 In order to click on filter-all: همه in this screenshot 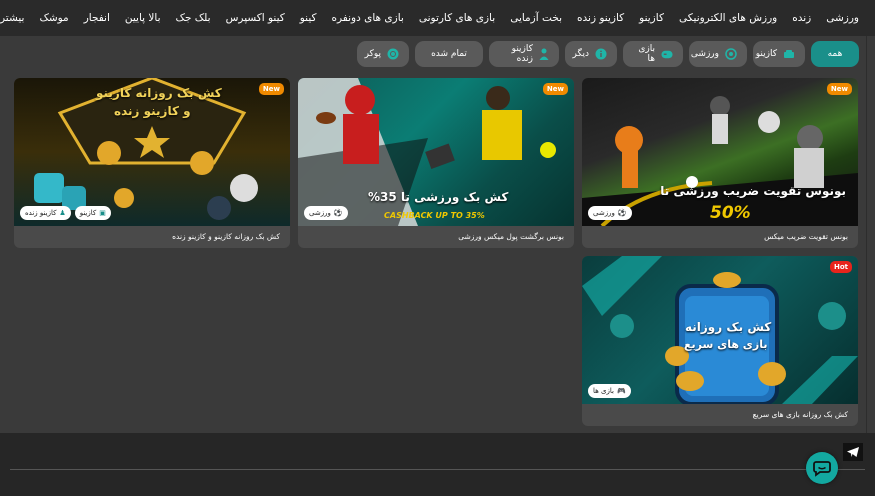, I will do `click(835, 54)`.